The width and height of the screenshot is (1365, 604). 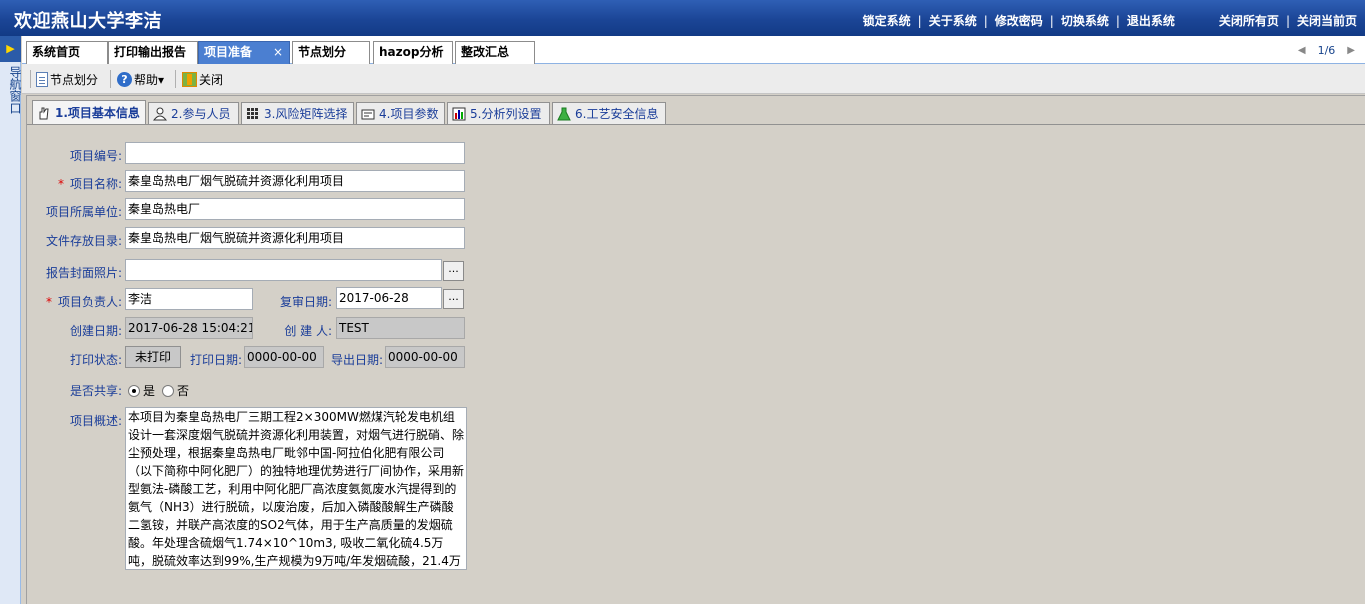 What do you see at coordinates (150, 52) in the screenshot?
I see `tab-label: 打印输出报告` at bounding box center [150, 52].